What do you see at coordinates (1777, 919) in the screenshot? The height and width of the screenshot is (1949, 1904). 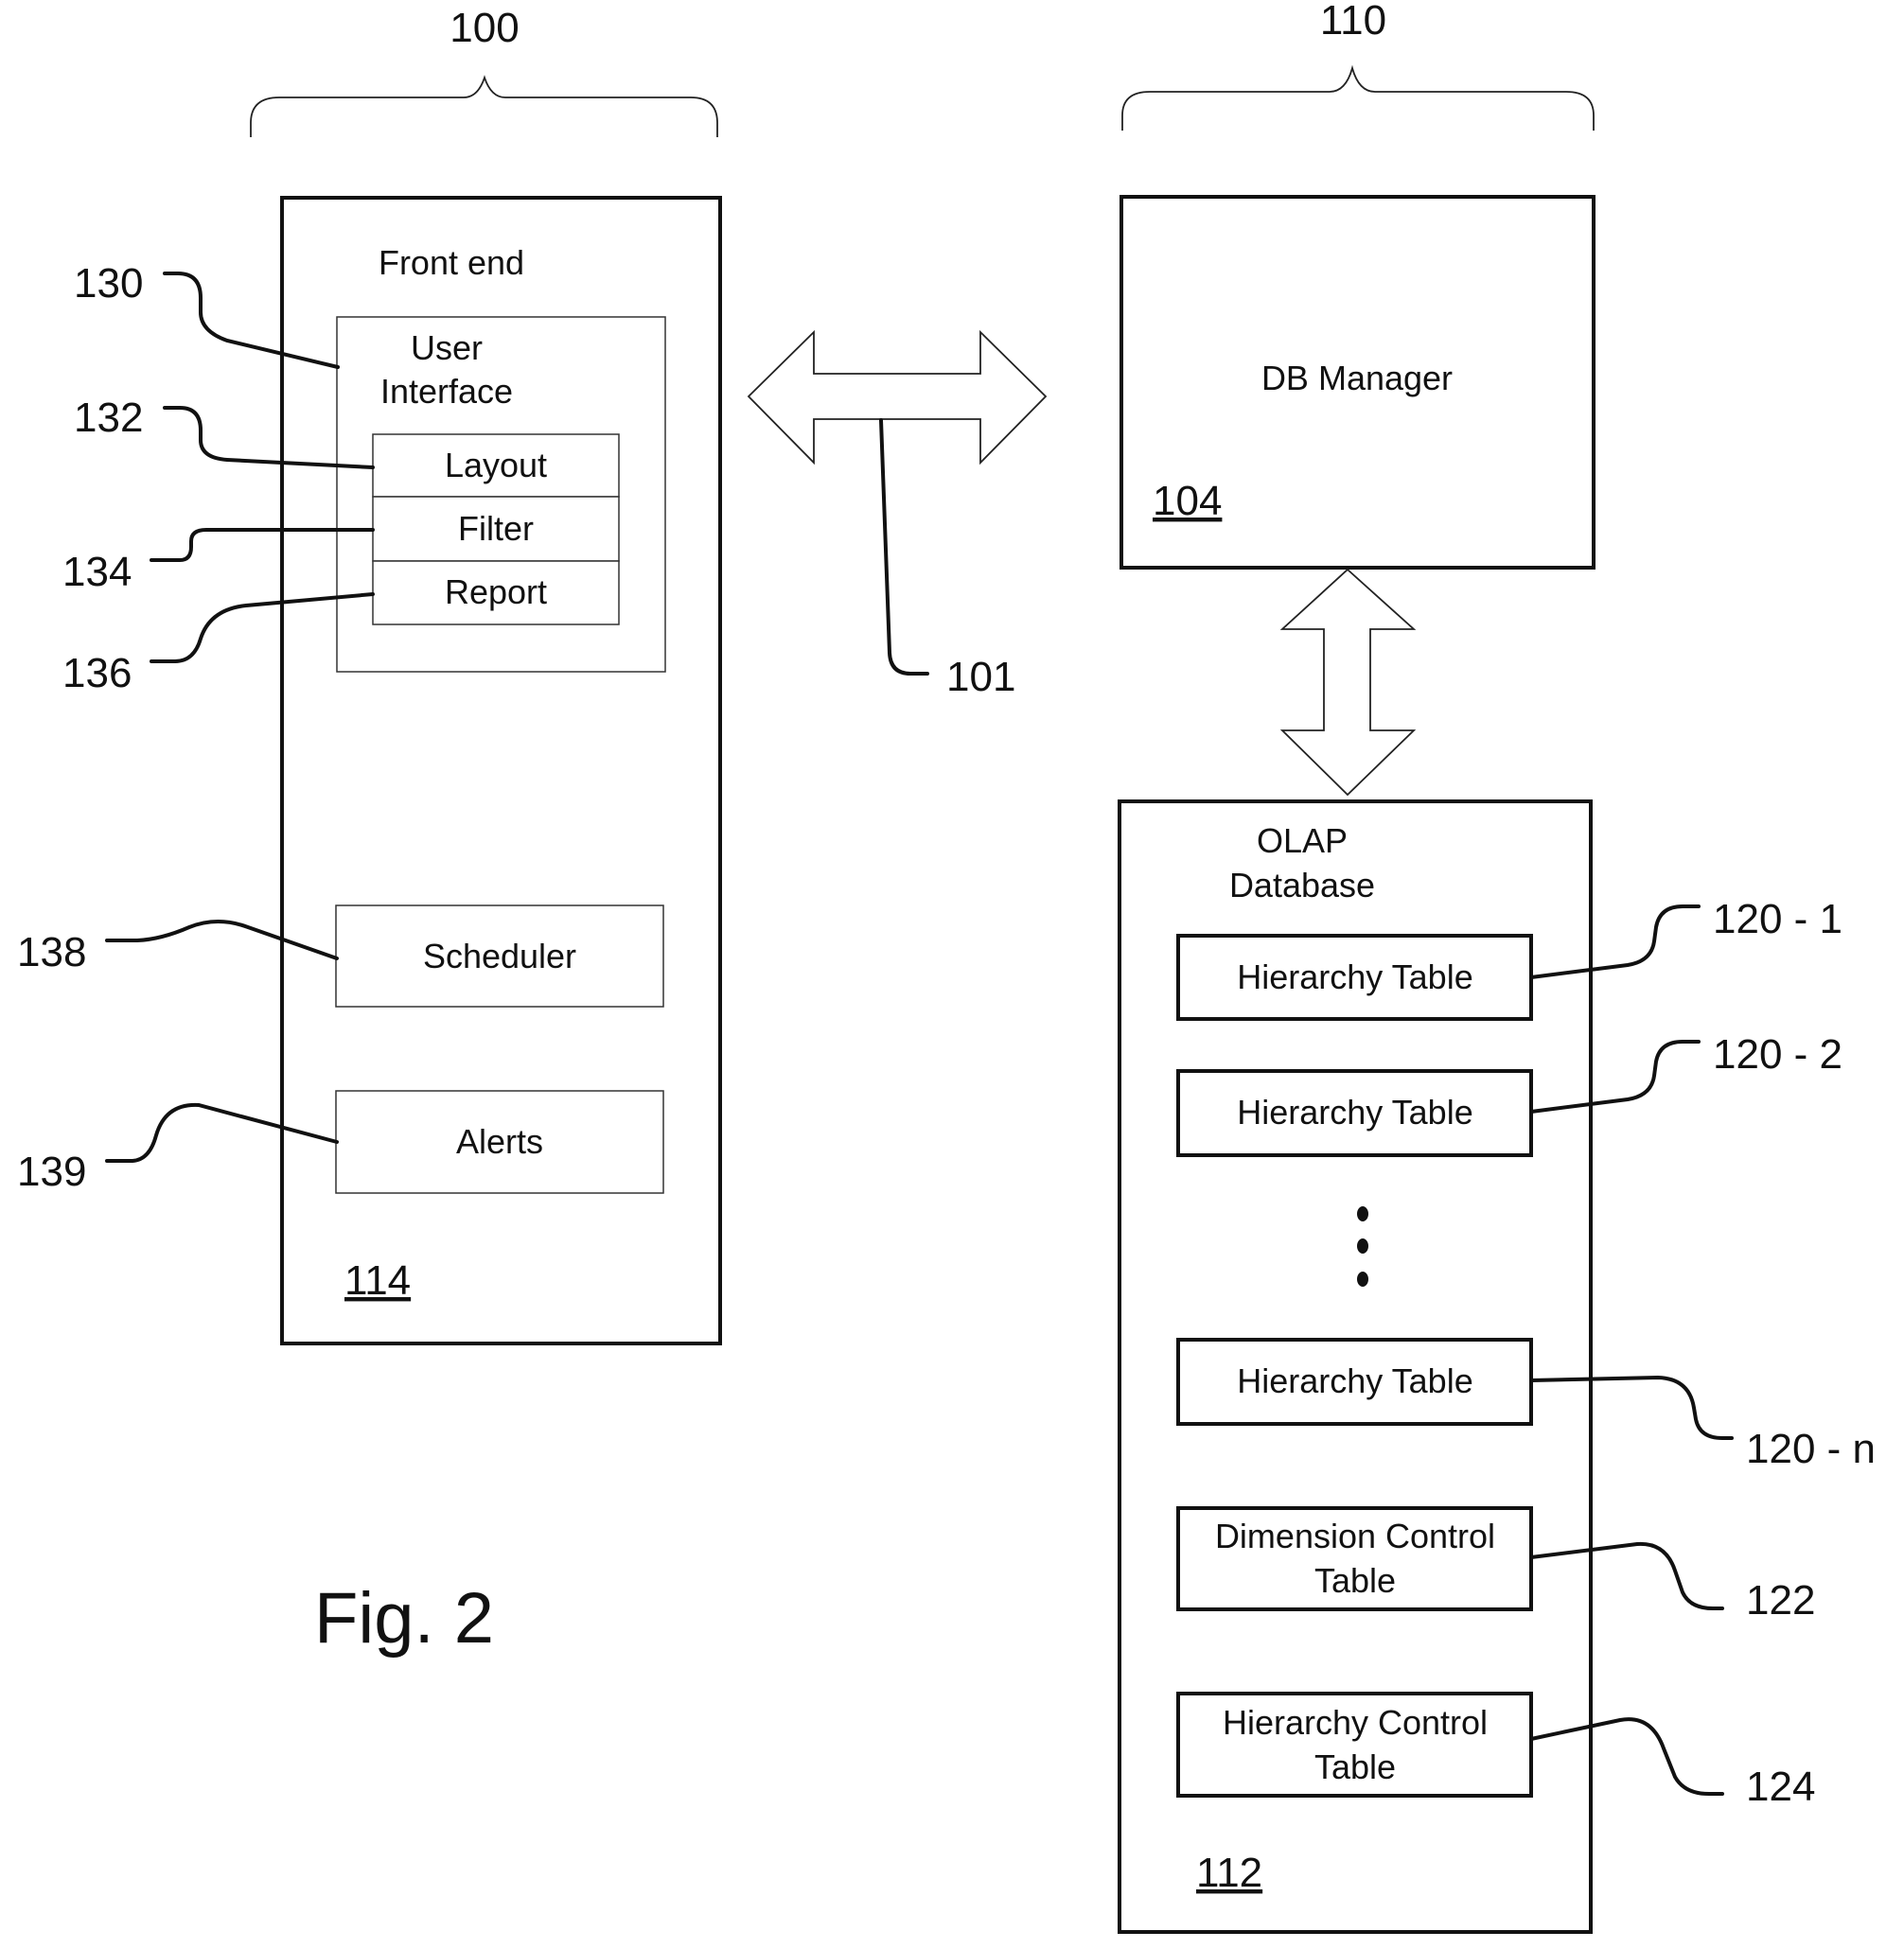 I see `ref-120-1: 120 - 1` at bounding box center [1777, 919].